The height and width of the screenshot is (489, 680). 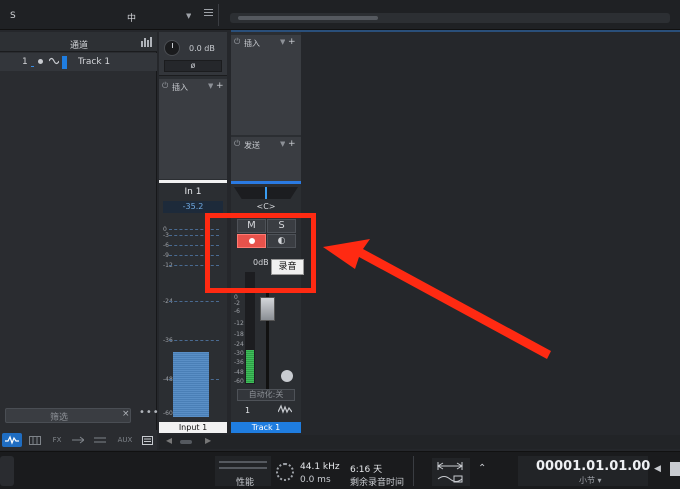 What do you see at coordinates (287, 376) in the screenshot?
I see `channel-fx-icon` at bounding box center [287, 376].